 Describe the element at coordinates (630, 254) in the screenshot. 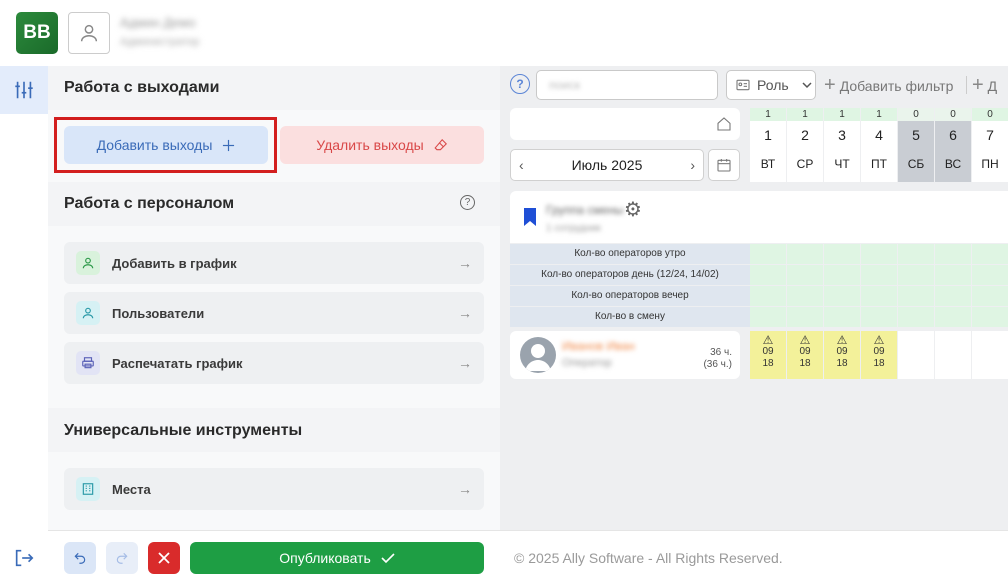

I see `metric-row-label: Кол-во операторов утро` at that location.